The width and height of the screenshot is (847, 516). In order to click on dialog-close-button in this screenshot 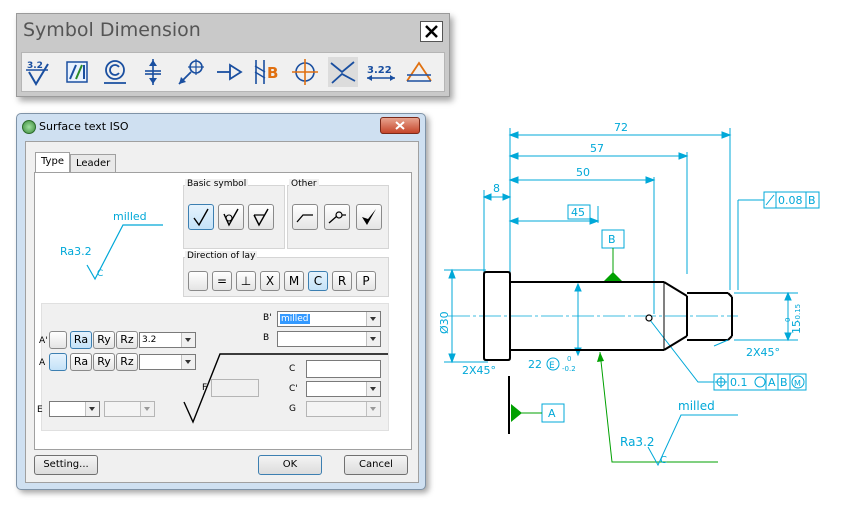, I will do `click(400, 125)`.